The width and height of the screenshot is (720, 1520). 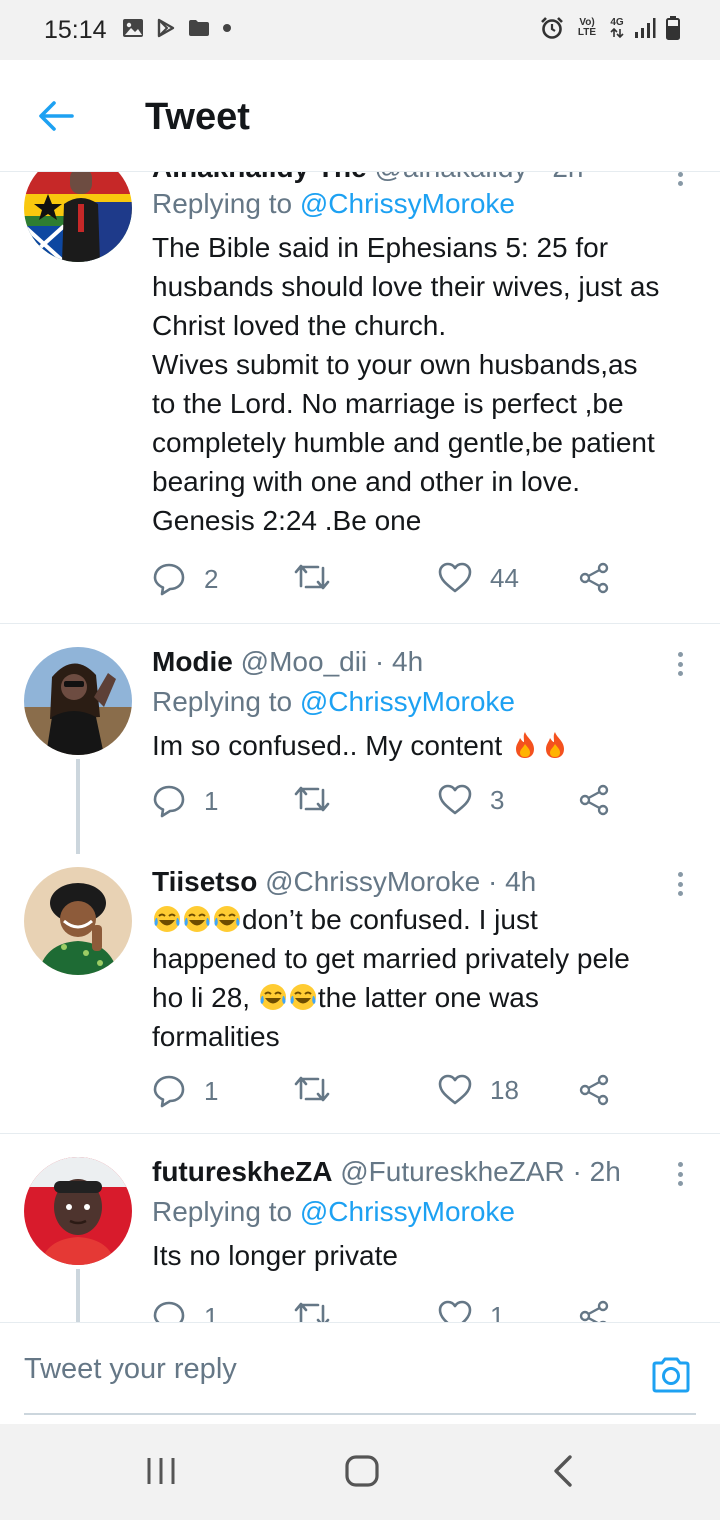 I want to click on system-nav-bar, so click(x=360, y=1472).